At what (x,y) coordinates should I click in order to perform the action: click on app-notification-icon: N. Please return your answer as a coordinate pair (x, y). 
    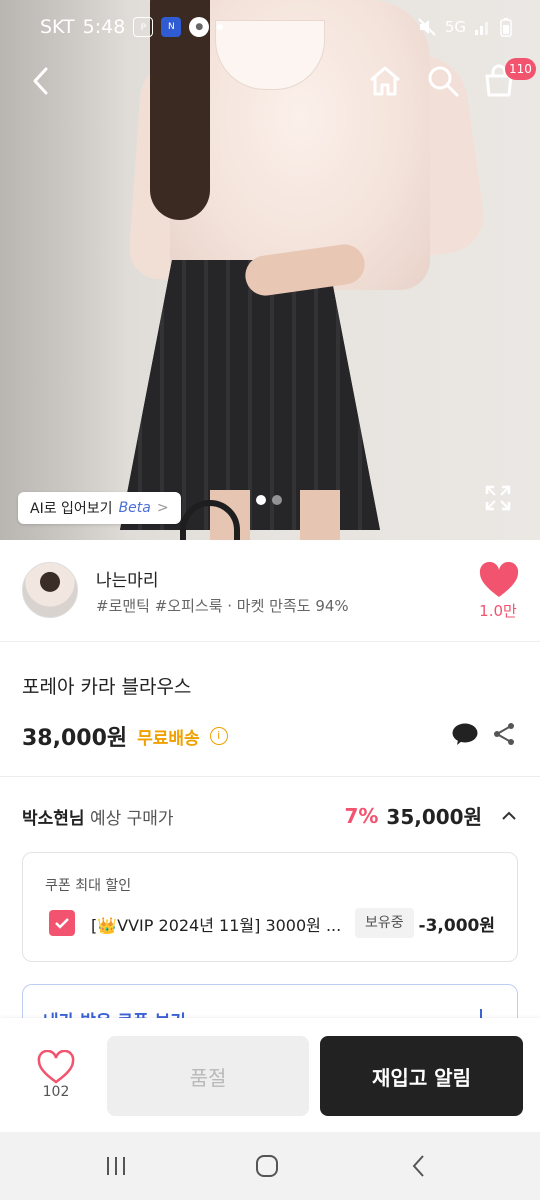
    Looking at the image, I should click on (171, 27).